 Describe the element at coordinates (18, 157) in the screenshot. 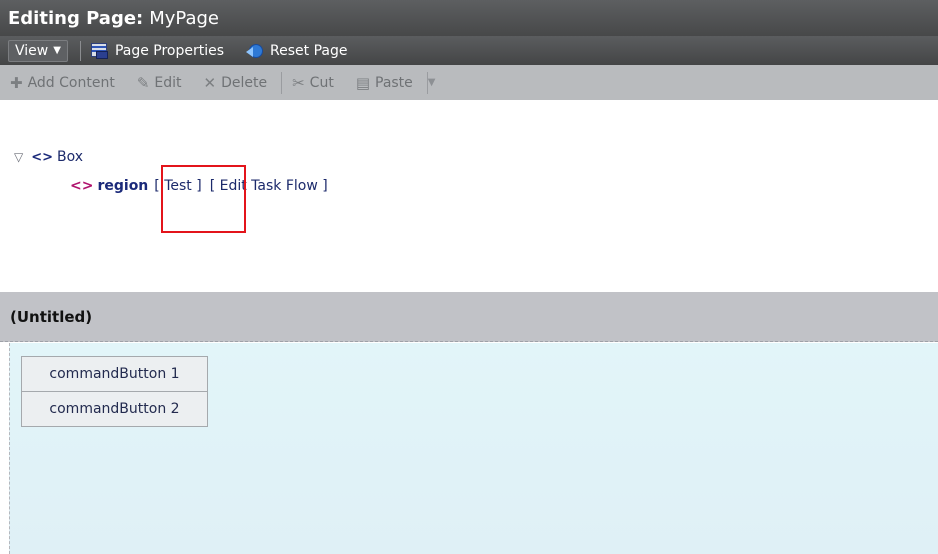

I see `expand-triangle-icon: ▽` at that location.